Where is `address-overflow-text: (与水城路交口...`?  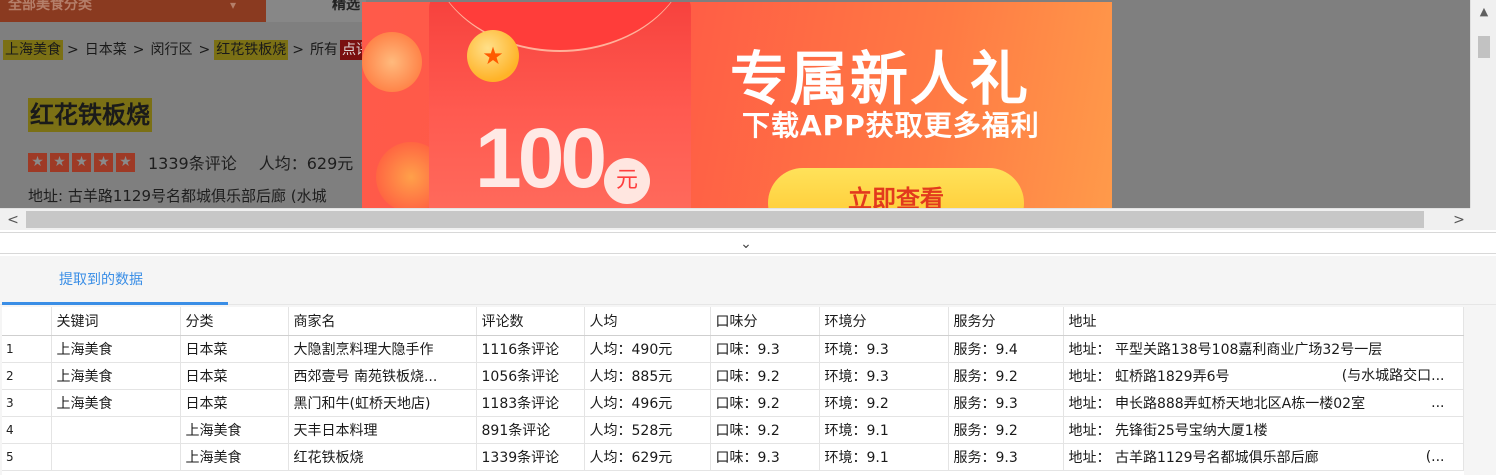
address-overflow-text: (与水城路交口... is located at coordinates (1393, 375).